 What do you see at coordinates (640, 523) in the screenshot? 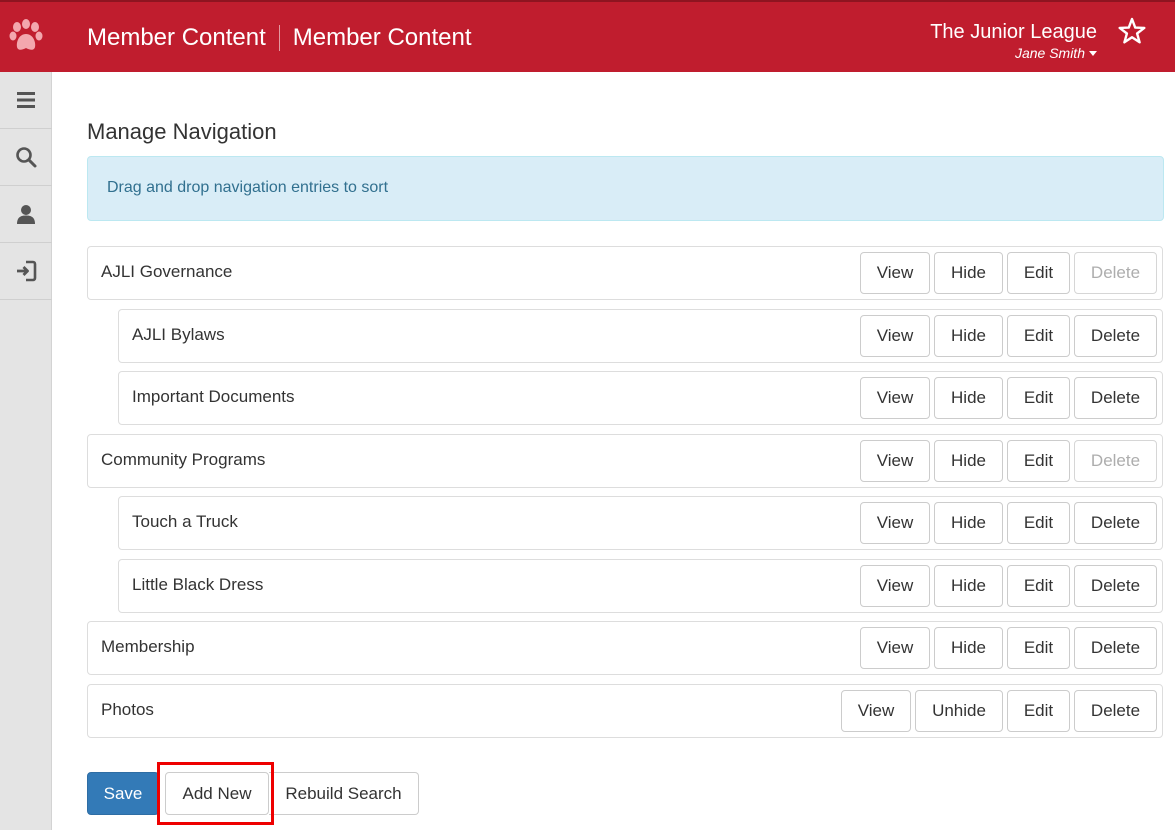
I see `nav-entry-row: Touch a Truck View Hide Edit Delete` at bounding box center [640, 523].